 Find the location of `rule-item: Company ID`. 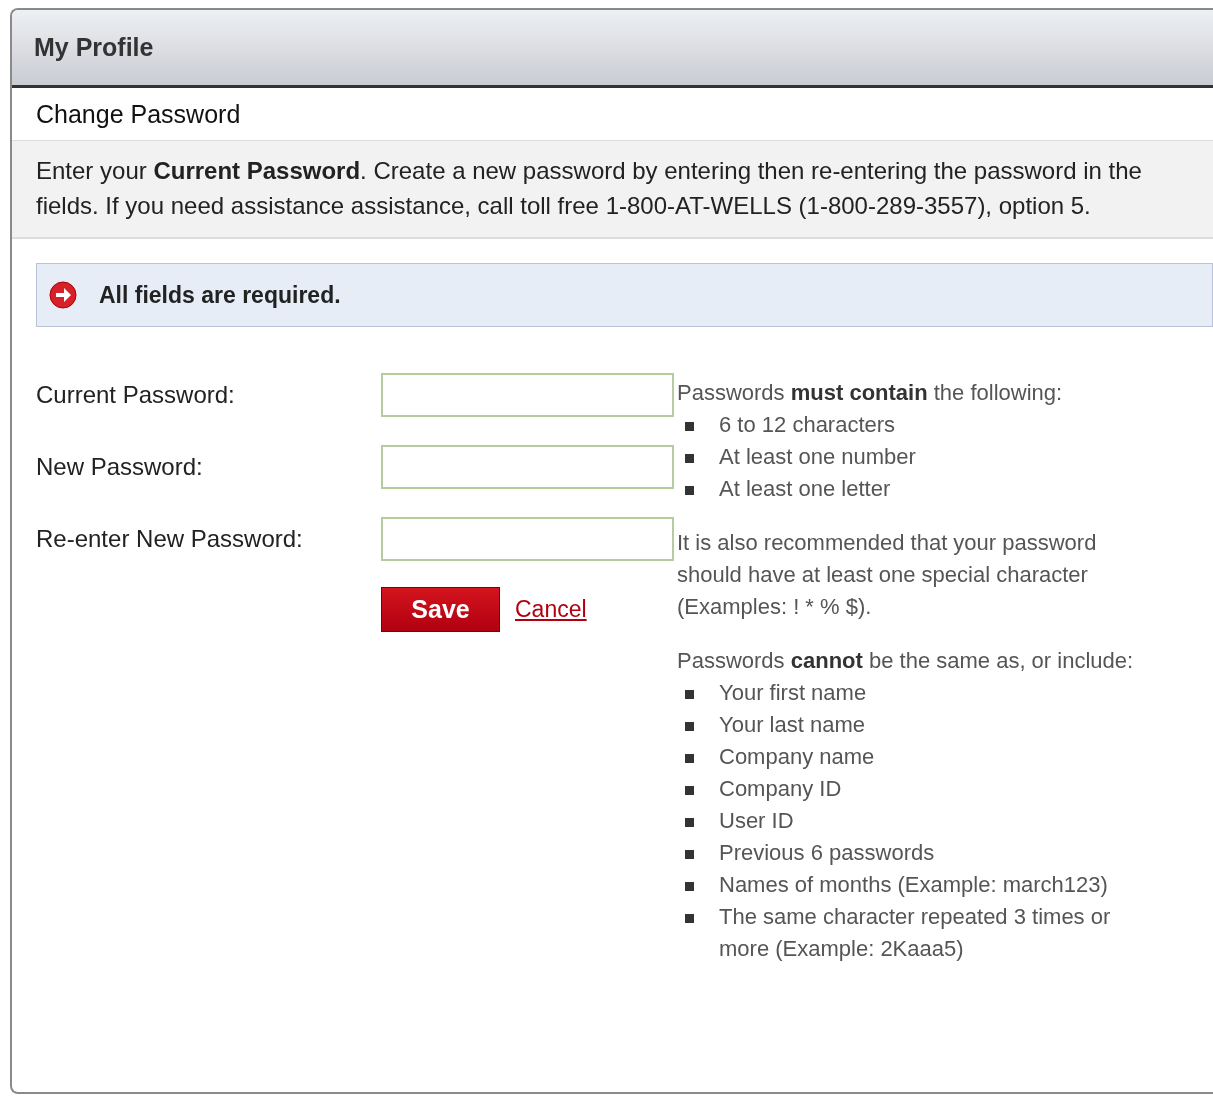

rule-item: Company ID is located at coordinates (781, 789).